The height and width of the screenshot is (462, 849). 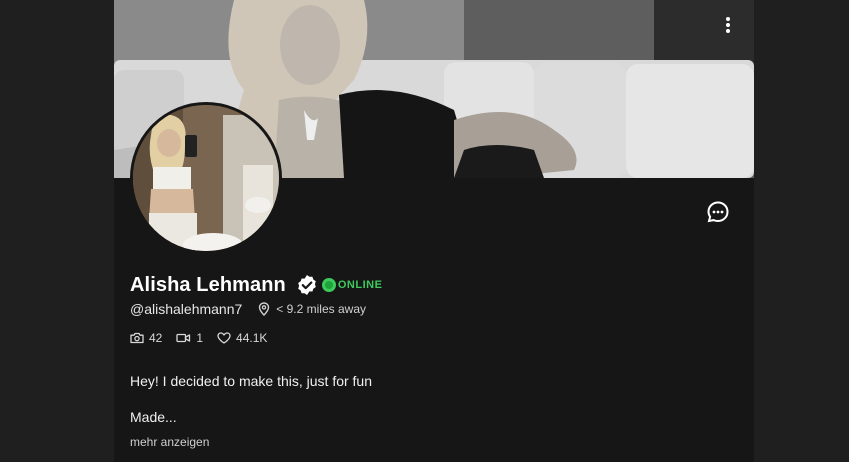 I want to click on camera-icon, so click(x=137, y=338).